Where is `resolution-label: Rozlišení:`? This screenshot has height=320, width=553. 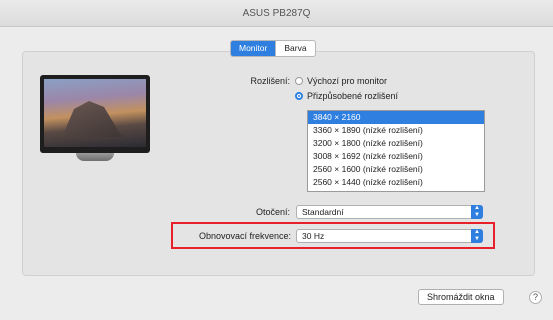
resolution-label: Rozlišení: is located at coordinates (270, 81).